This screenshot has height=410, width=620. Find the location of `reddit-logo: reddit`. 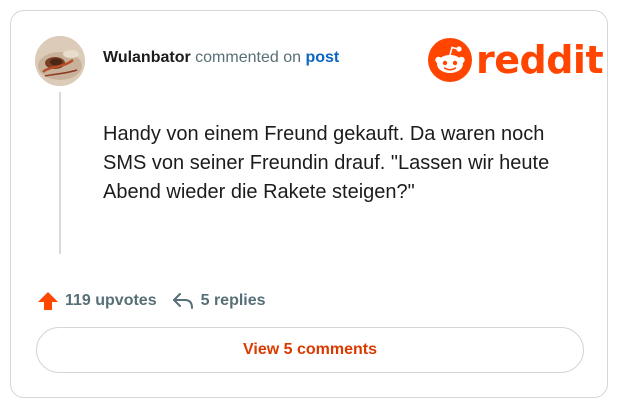

reddit-logo: reddit is located at coordinates (516, 60).